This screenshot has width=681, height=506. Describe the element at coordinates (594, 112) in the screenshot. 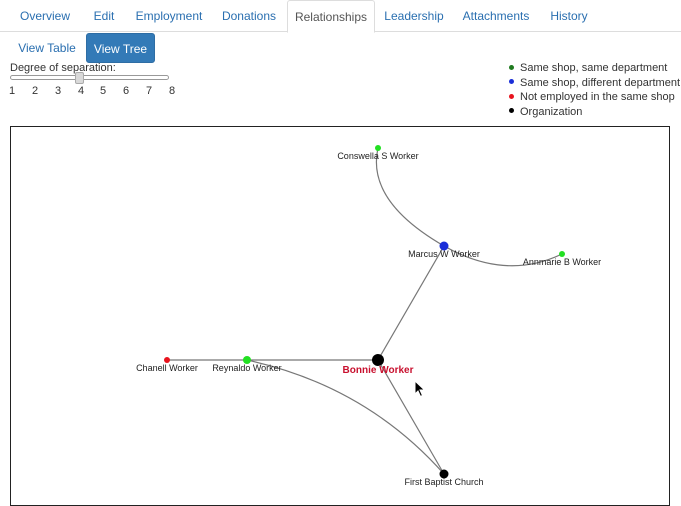

I see `legend-item: Organization` at that location.